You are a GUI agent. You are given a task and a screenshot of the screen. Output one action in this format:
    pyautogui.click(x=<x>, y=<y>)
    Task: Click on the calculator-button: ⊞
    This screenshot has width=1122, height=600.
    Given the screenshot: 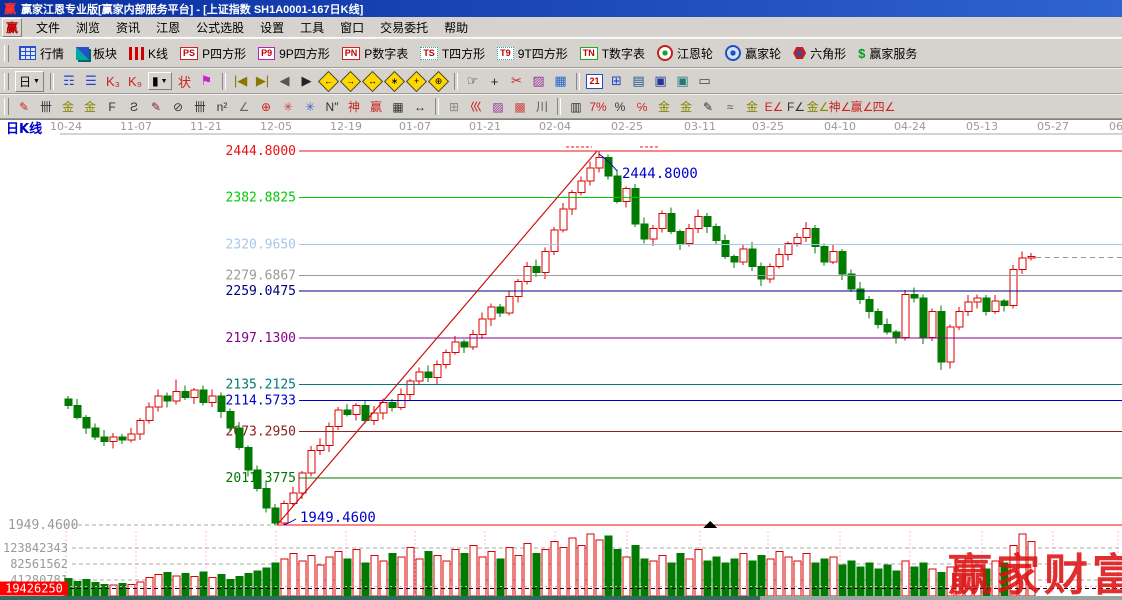 What is the action you would take?
    pyautogui.click(x=617, y=81)
    